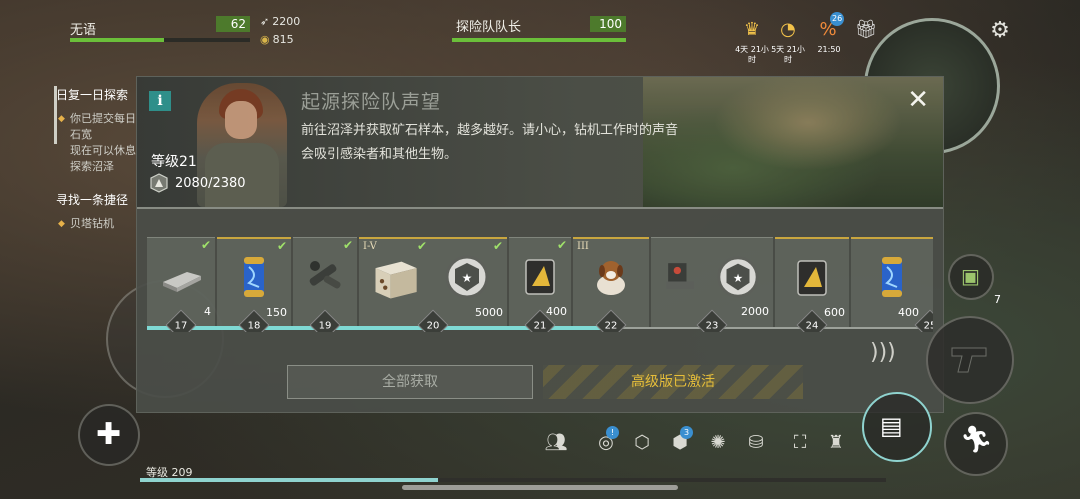 The image size is (1080, 499). Describe the element at coordinates (489, 312) in the screenshot. I see `reward-qty: 5000` at that location.